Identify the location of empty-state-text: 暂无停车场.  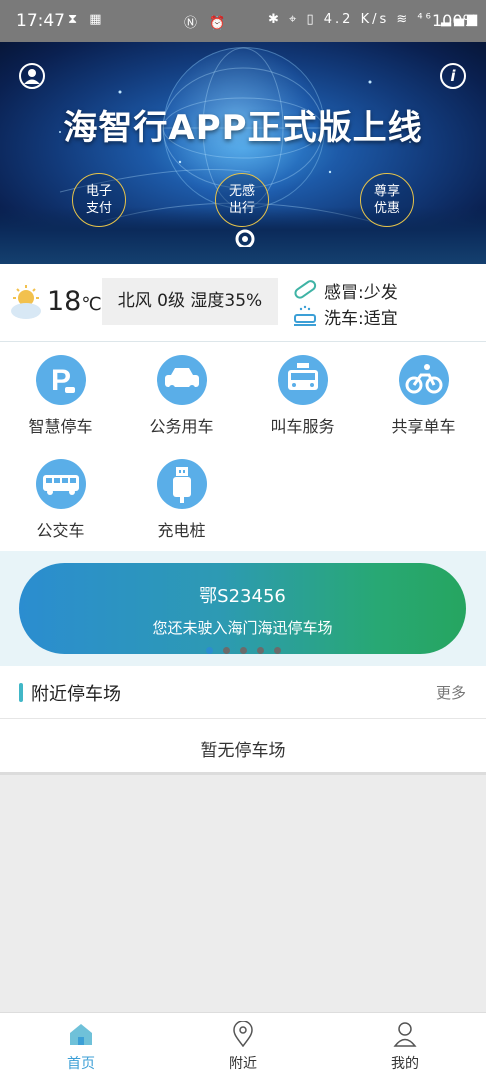
(243, 751).